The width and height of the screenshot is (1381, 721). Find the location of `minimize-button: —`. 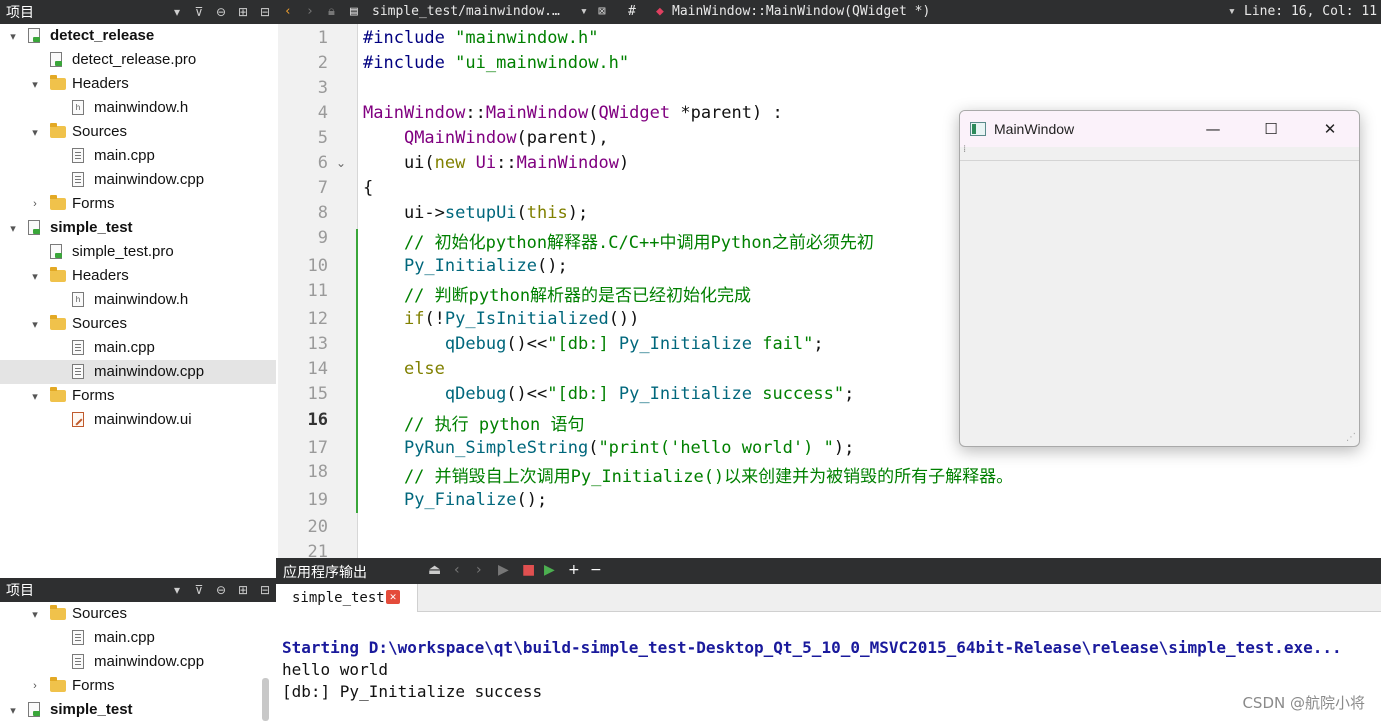

minimize-button: — is located at coordinates (1213, 129).